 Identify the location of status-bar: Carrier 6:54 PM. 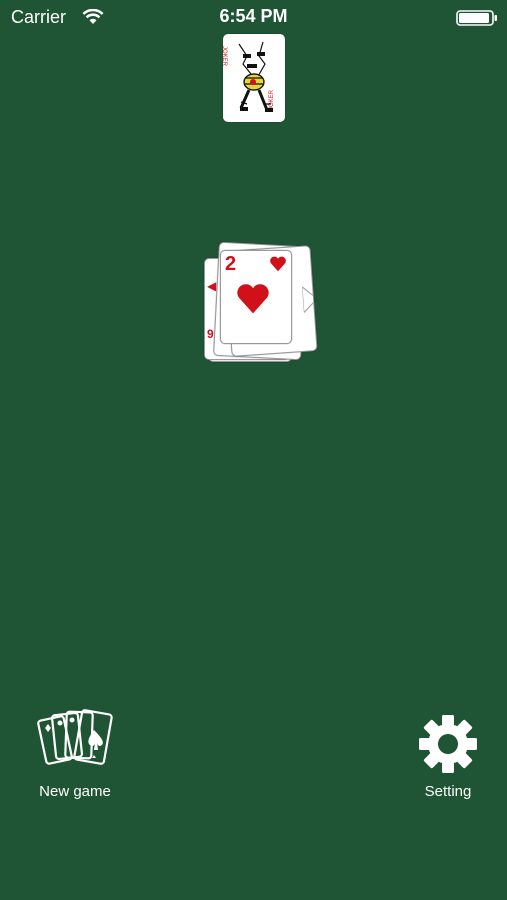
(253, 18).